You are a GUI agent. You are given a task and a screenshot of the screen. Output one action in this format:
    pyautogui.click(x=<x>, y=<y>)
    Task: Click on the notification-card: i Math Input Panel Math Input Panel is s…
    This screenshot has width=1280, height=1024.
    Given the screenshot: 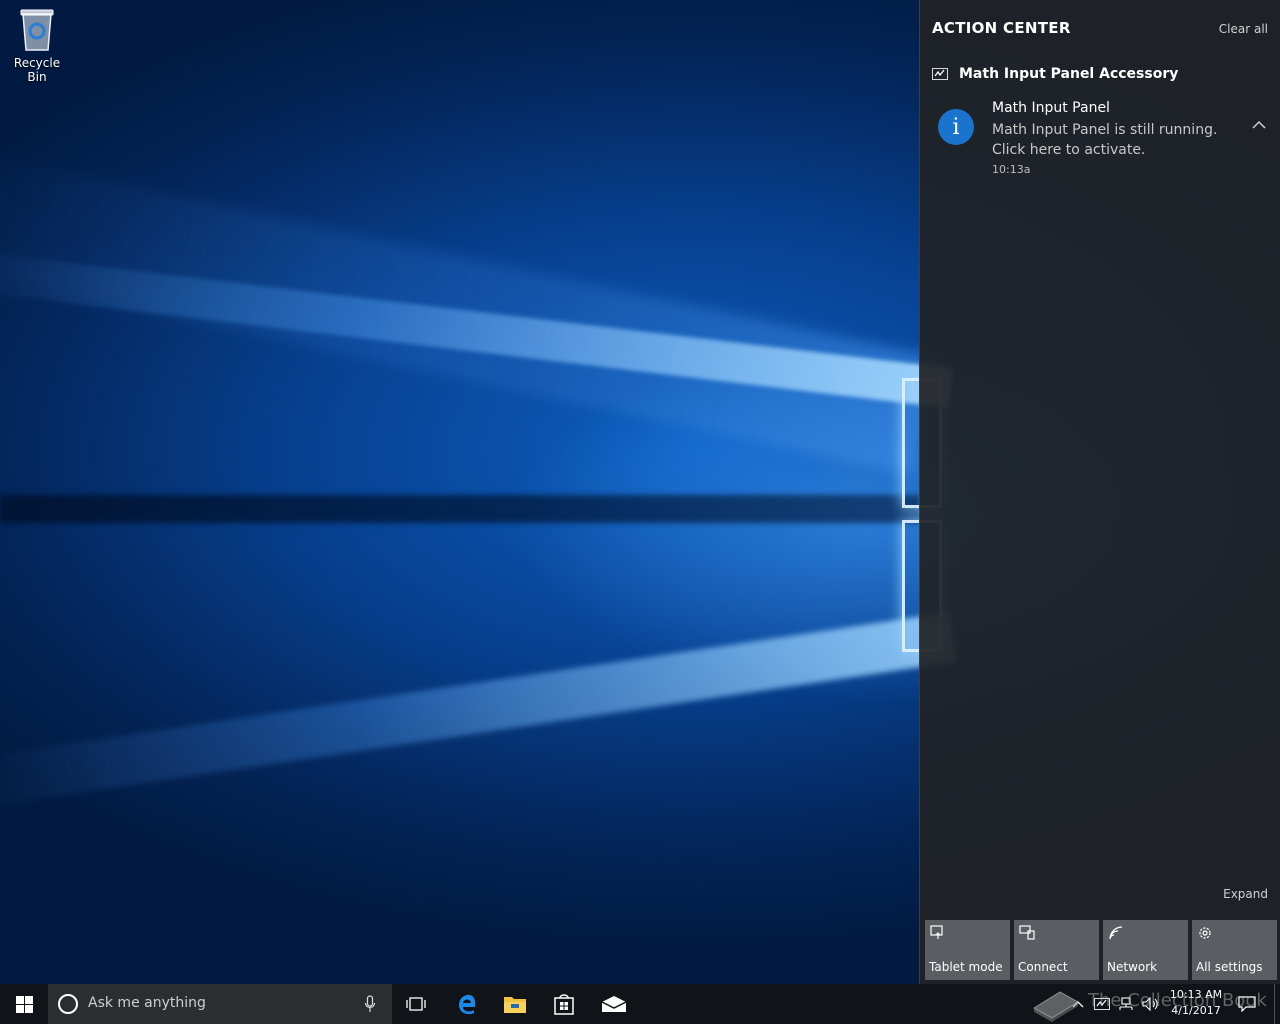 What is the action you would take?
    pyautogui.click(x=1100, y=139)
    